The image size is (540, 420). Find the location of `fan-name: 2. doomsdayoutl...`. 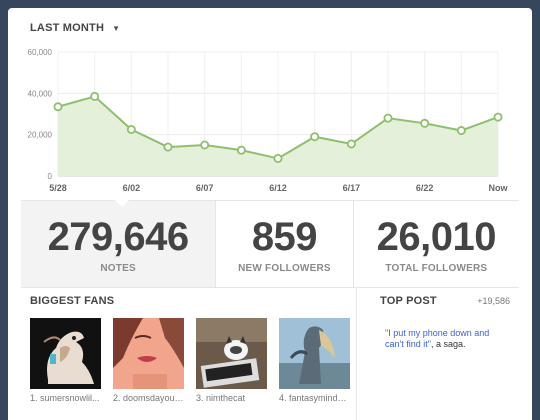

fan-name: 2. doomsdayoutl... is located at coordinates (148, 398).